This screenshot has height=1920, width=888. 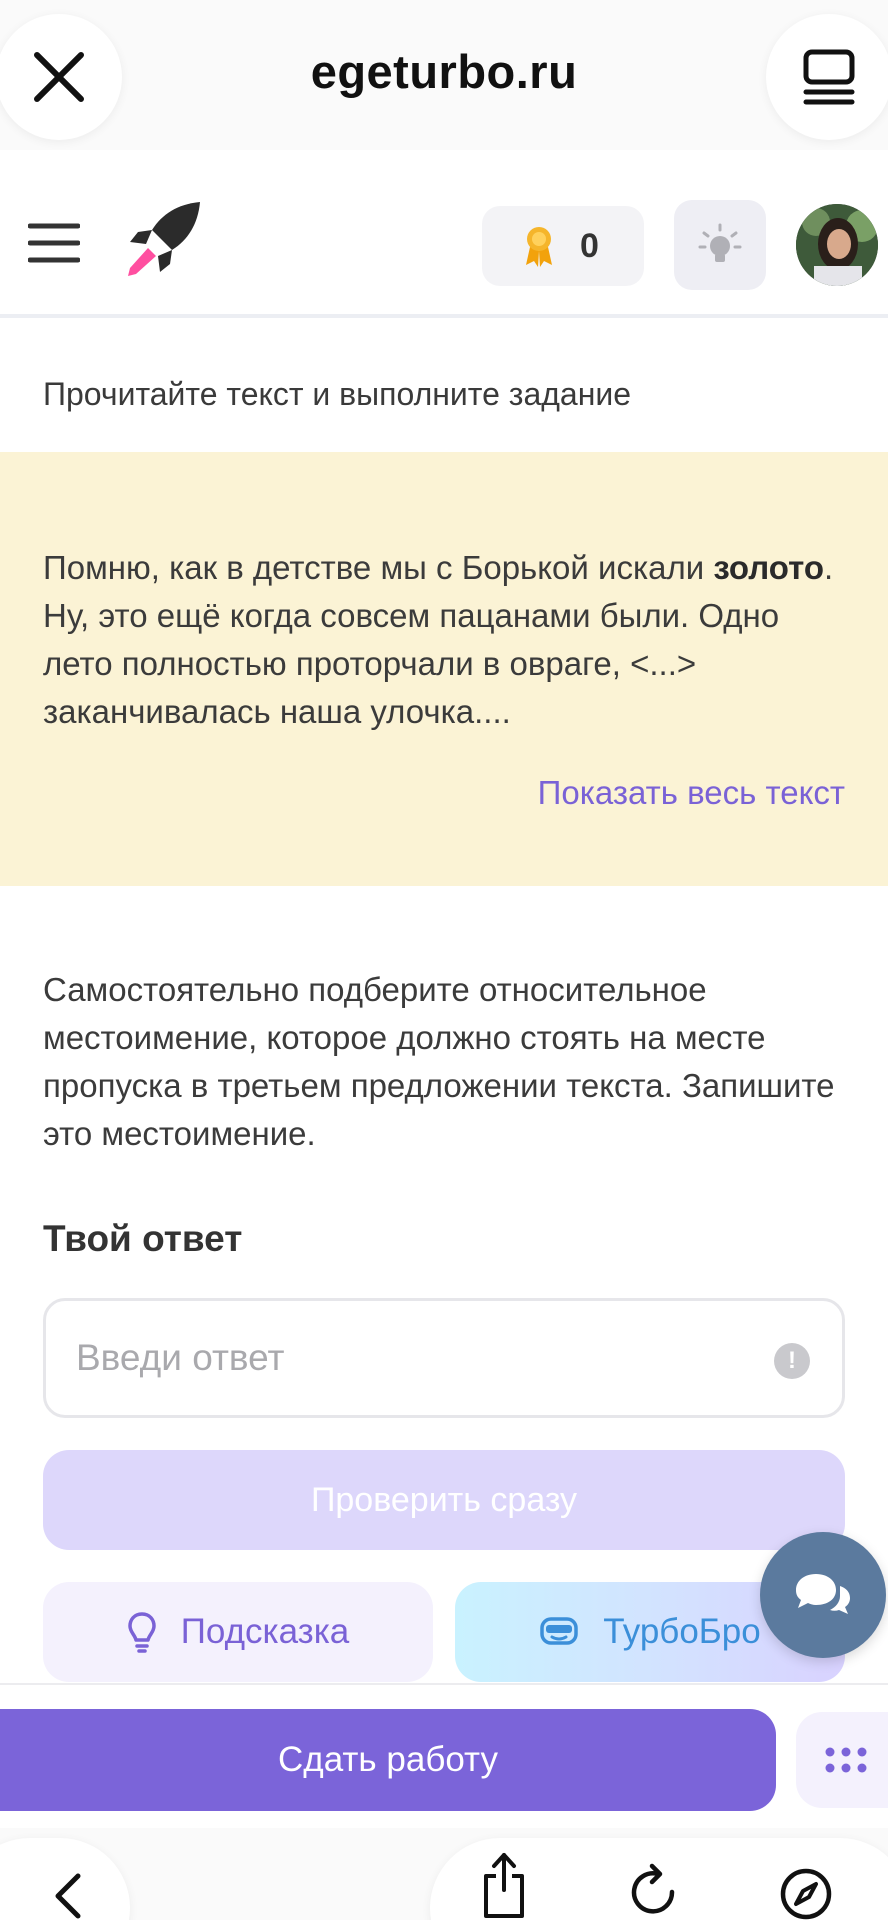 What do you see at coordinates (54, 243) in the screenshot?
I see `menu-icon` at bounding box center [54, 243].